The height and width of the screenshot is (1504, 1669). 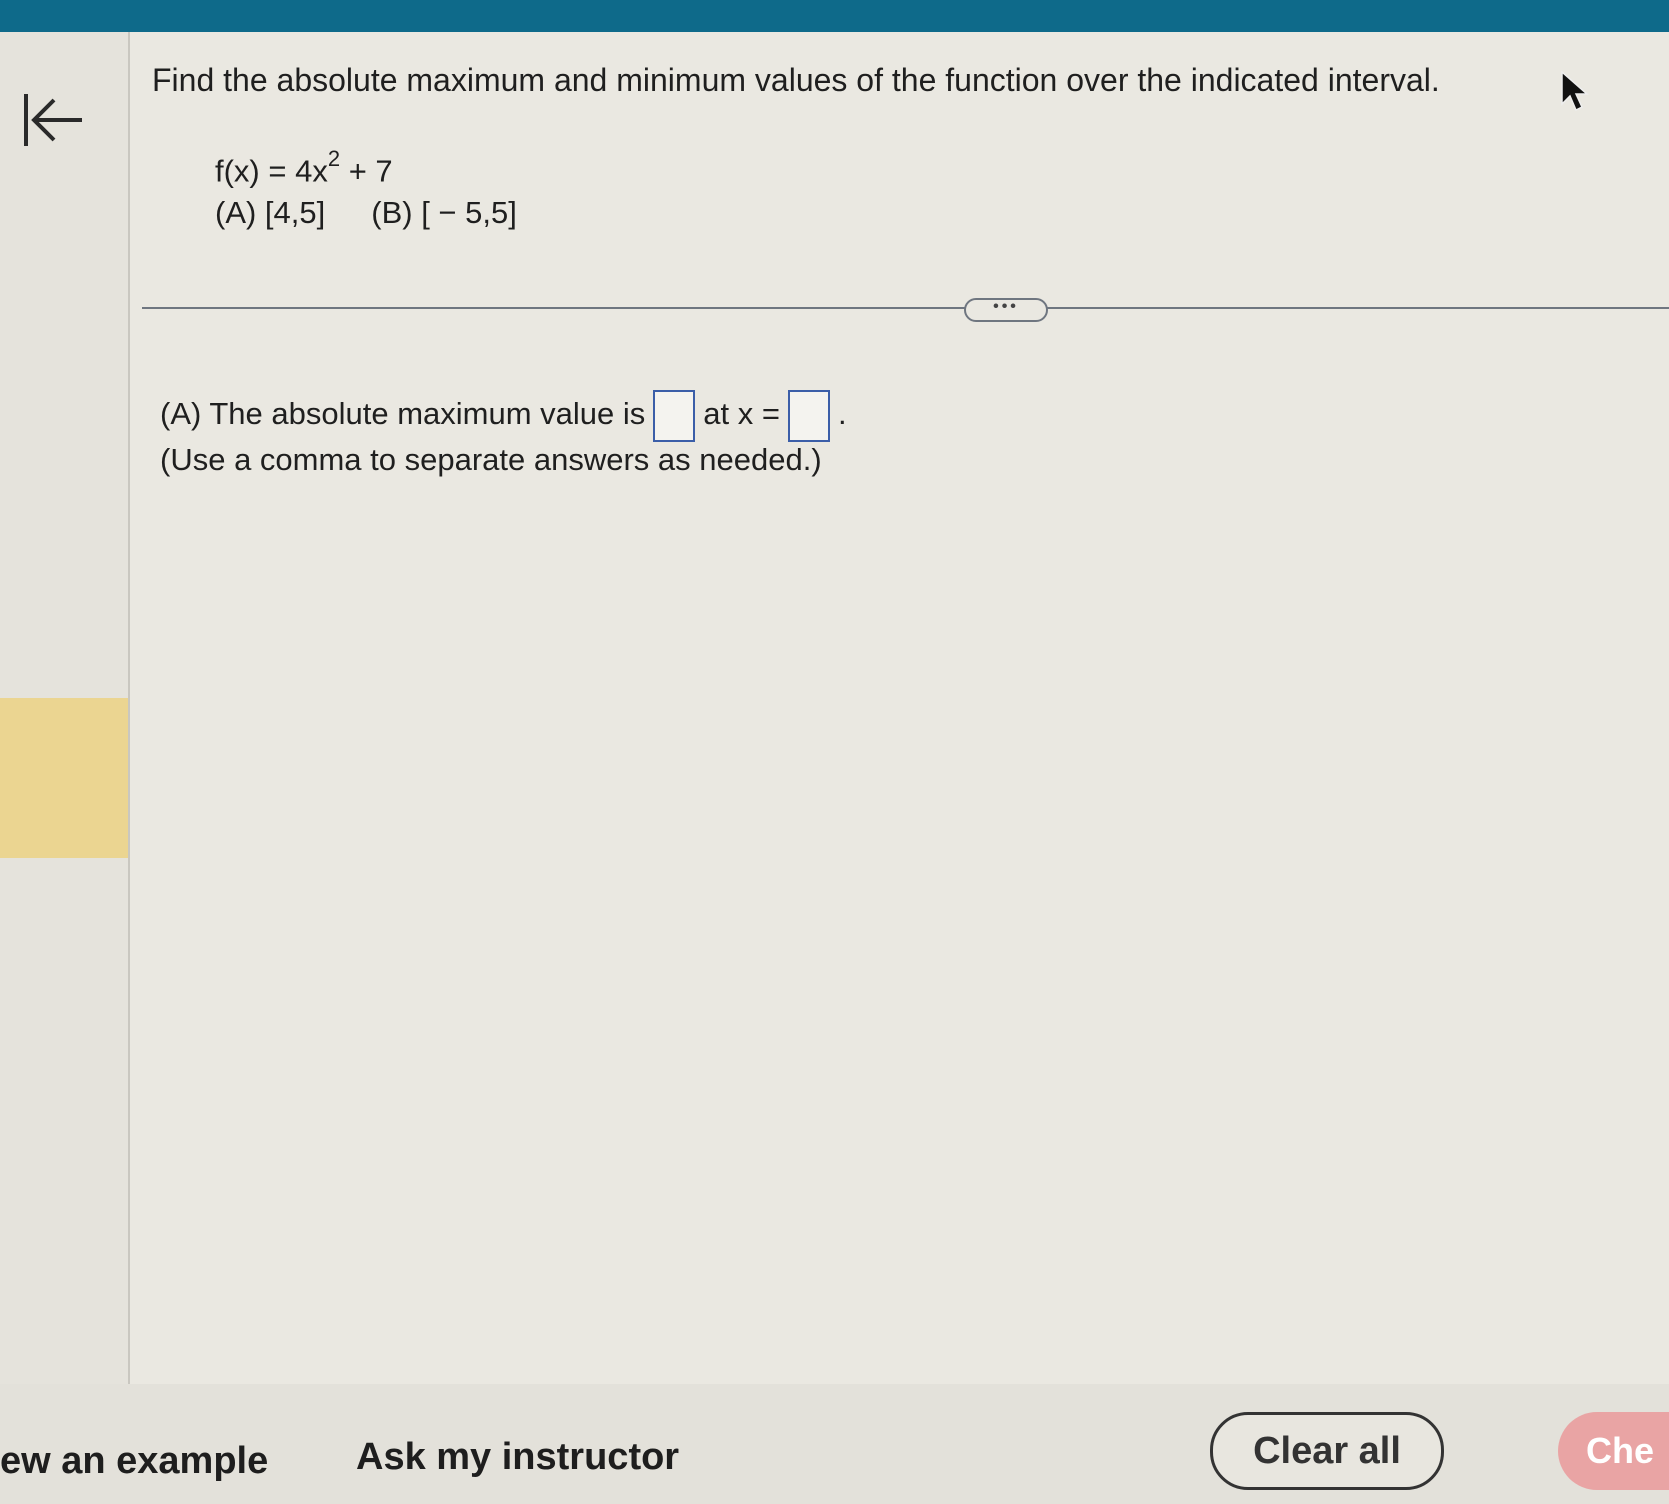 I want to click on check-answer-button: Che, so click(x=1613, y=1451).